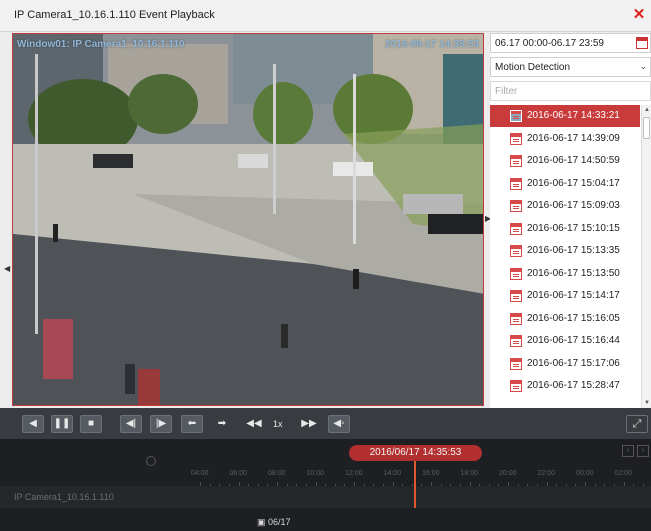 The height and width of the screenshot is (531, 651). I want to click on event-time-label: 2016-06-17 15:28:47, so click(573, 385).